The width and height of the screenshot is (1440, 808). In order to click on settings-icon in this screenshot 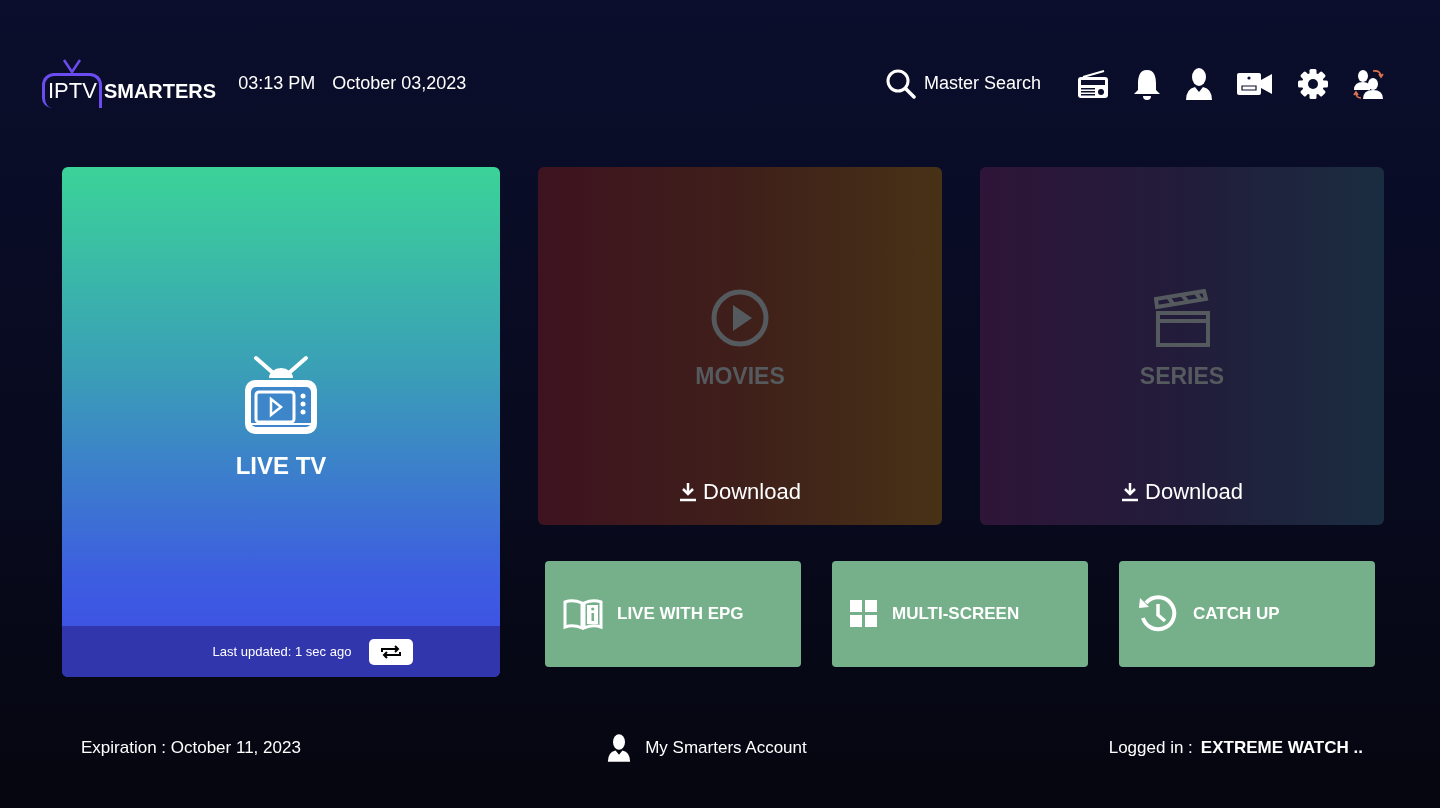, I will do `click(1313, 83)`.